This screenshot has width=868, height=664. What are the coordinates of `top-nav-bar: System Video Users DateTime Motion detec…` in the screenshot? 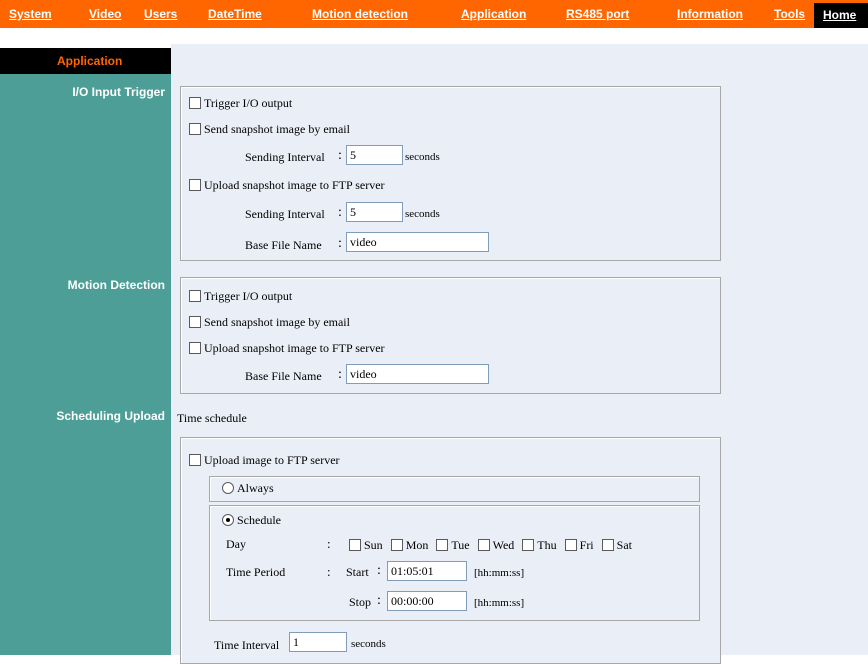 It's located at (434, 14).